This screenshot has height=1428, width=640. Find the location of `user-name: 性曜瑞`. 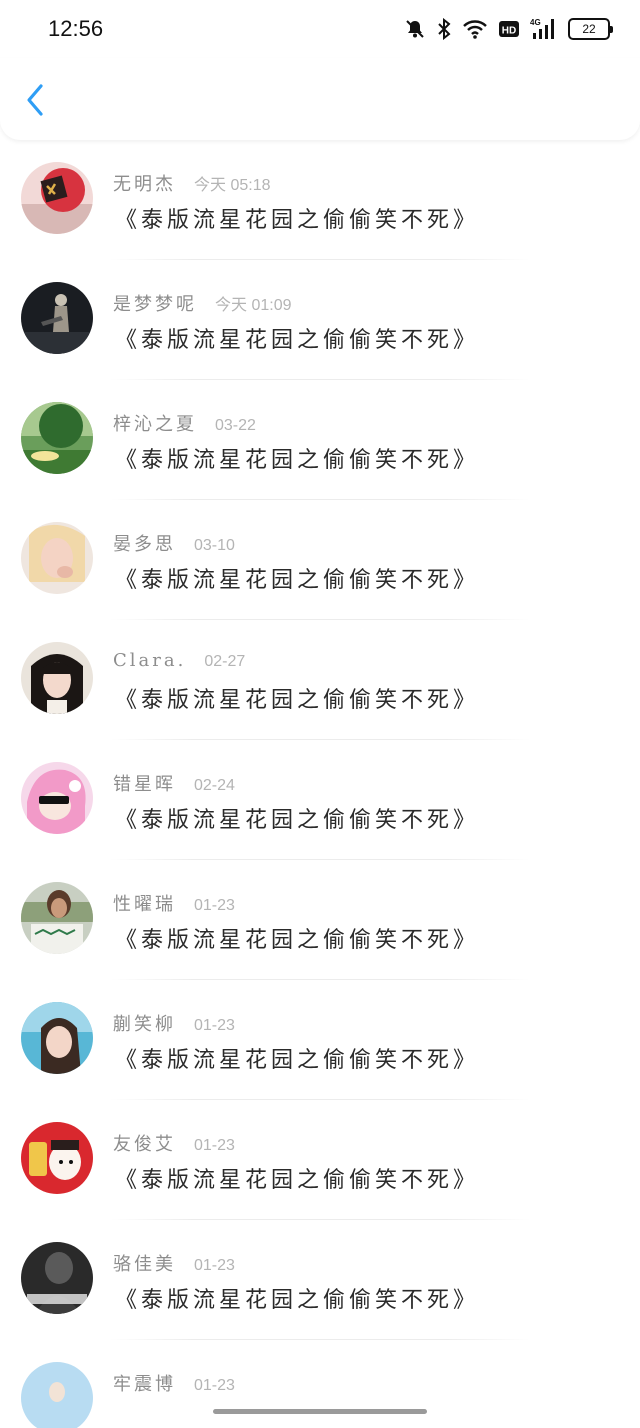

user-name: 性曜瑞 is located at coordinates (144, 903).